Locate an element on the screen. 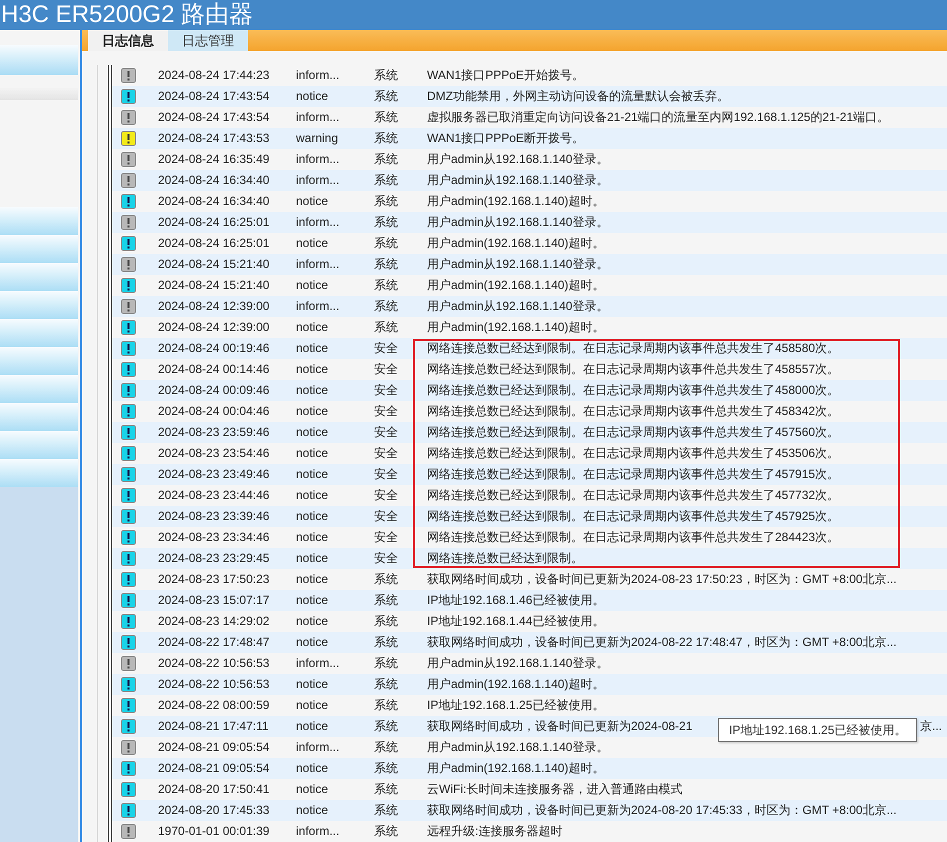  log-message: WAN1接口PPPoE断开拨号。 is located at coordinates (505, 138).